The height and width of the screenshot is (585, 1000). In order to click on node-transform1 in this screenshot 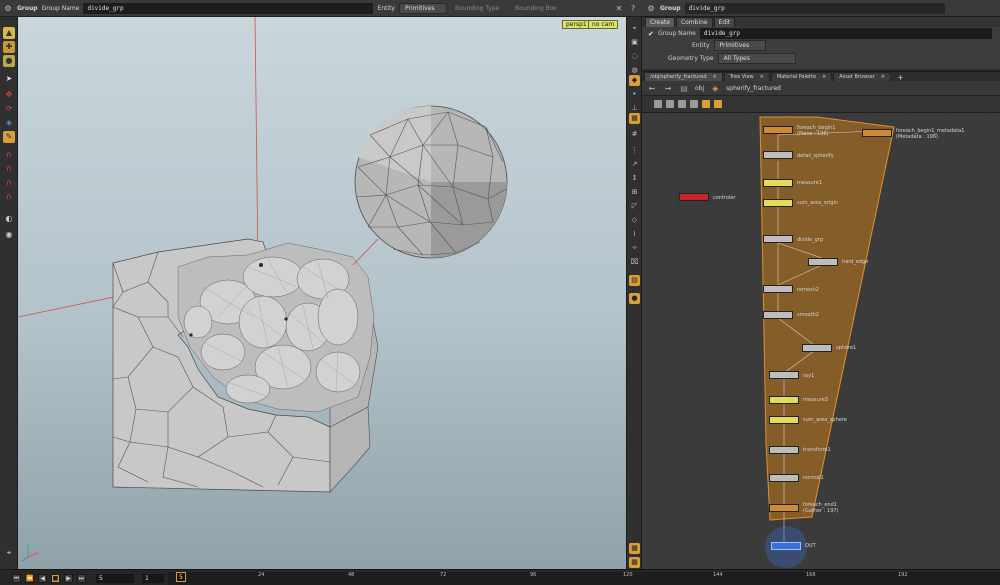, I will do `click(784, 450)`.